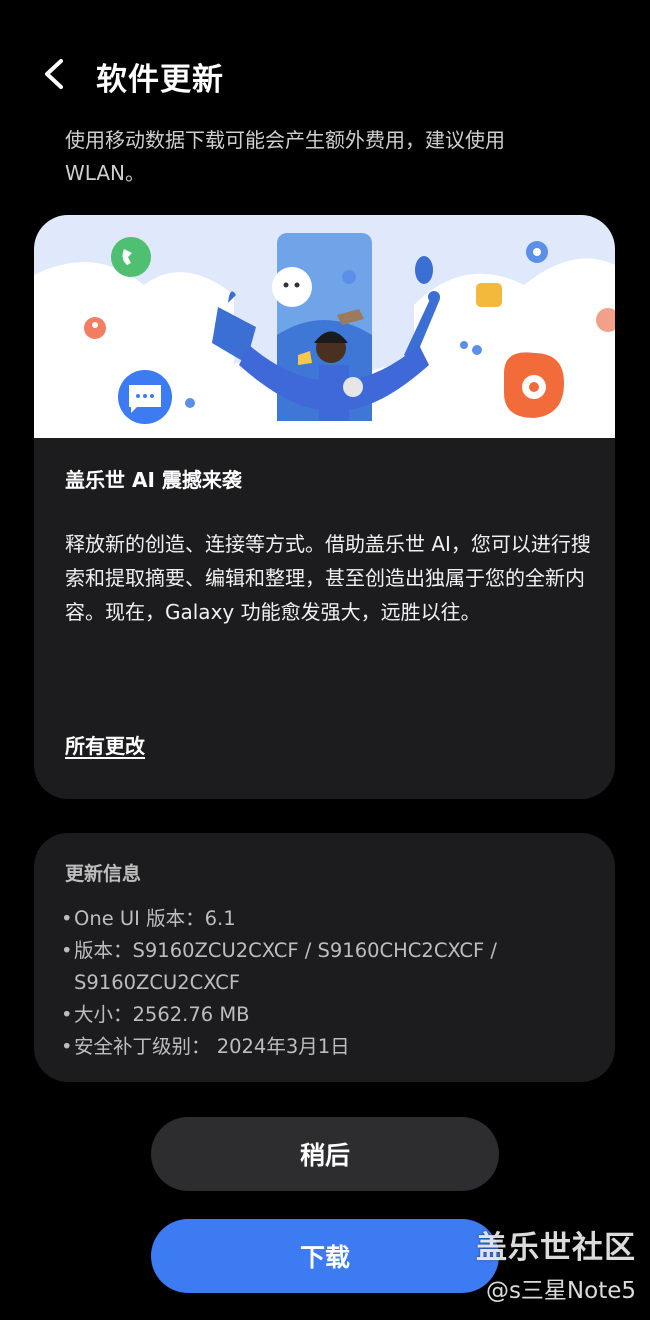  Describe the element at coordinates (325, 1256) in the screenshot. I see `download-button: 下载` at that location.